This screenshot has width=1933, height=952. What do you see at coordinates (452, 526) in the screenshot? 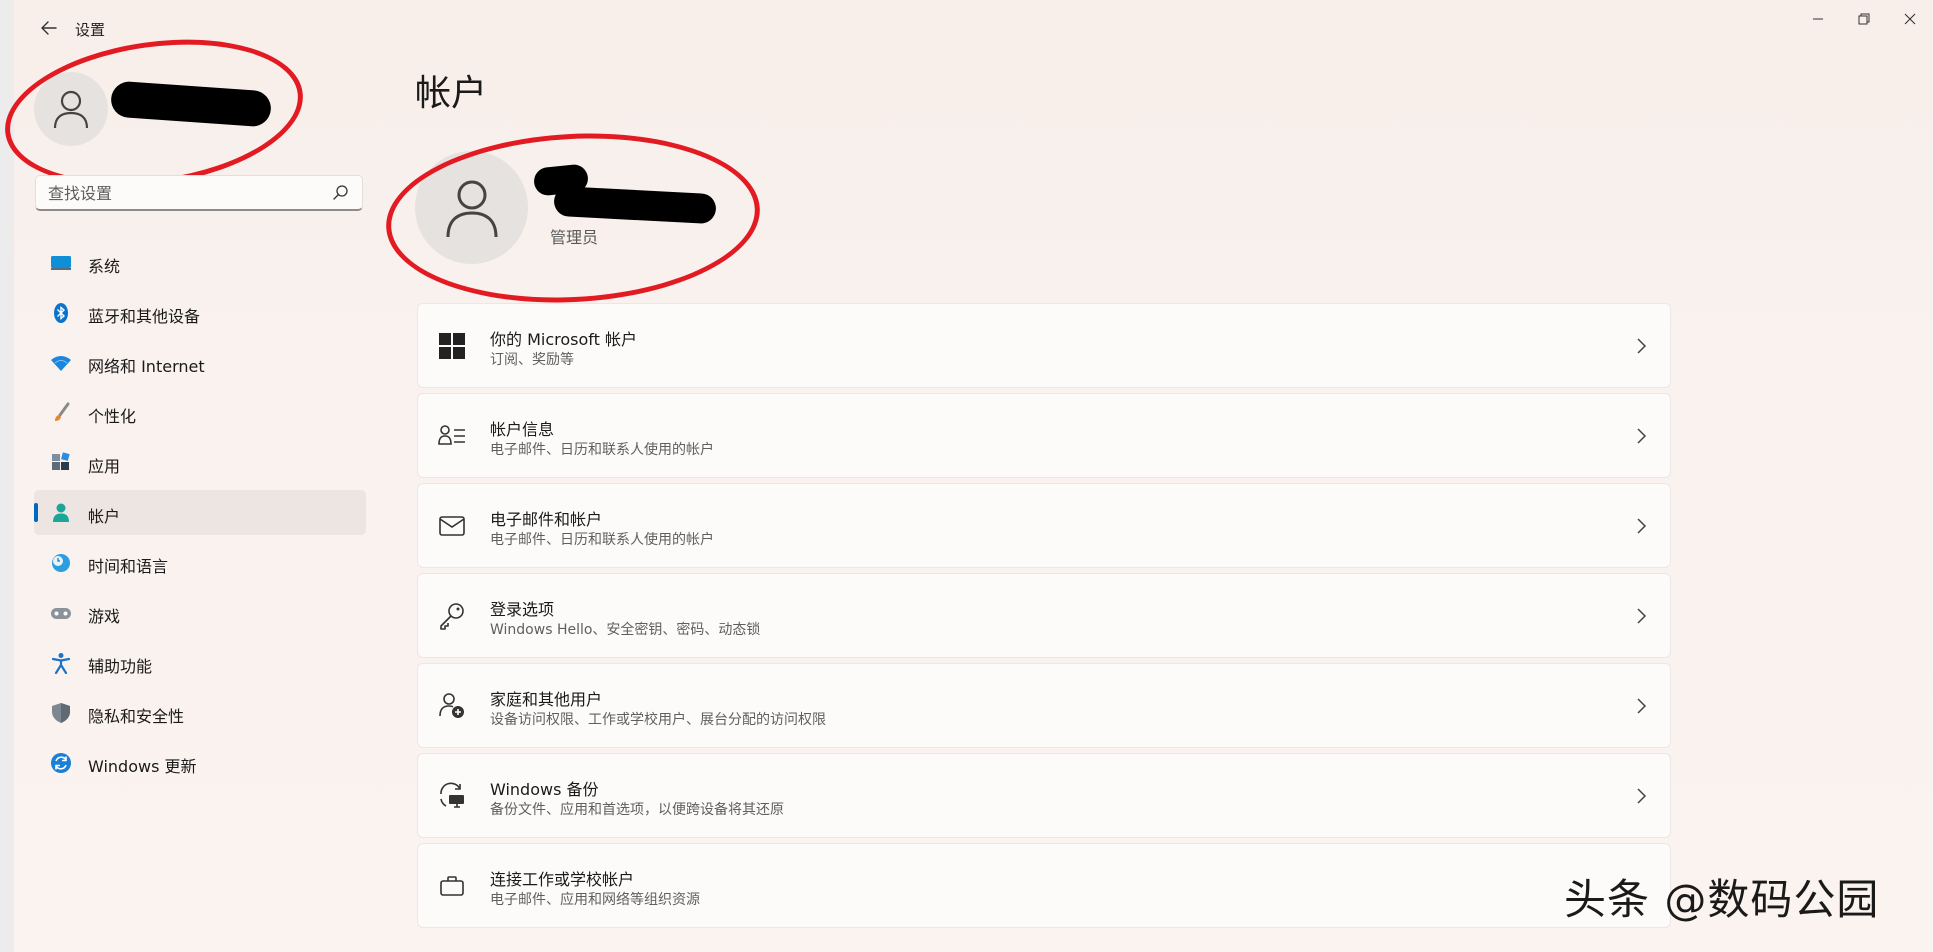
I see `mail-icon` at bounding box center [452, 526].